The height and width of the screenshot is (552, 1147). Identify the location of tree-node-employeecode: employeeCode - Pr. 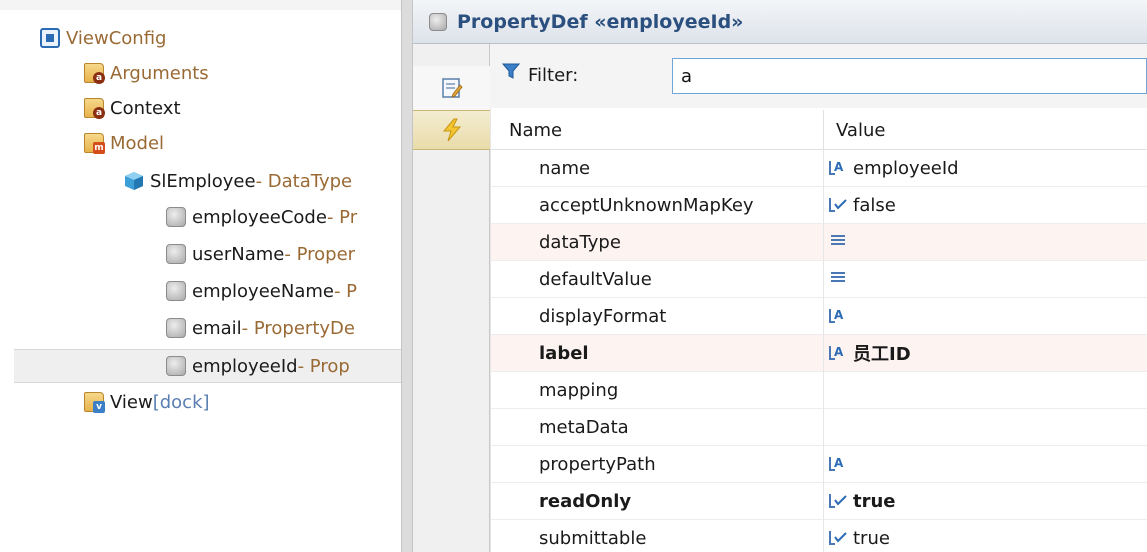
(261, 217).